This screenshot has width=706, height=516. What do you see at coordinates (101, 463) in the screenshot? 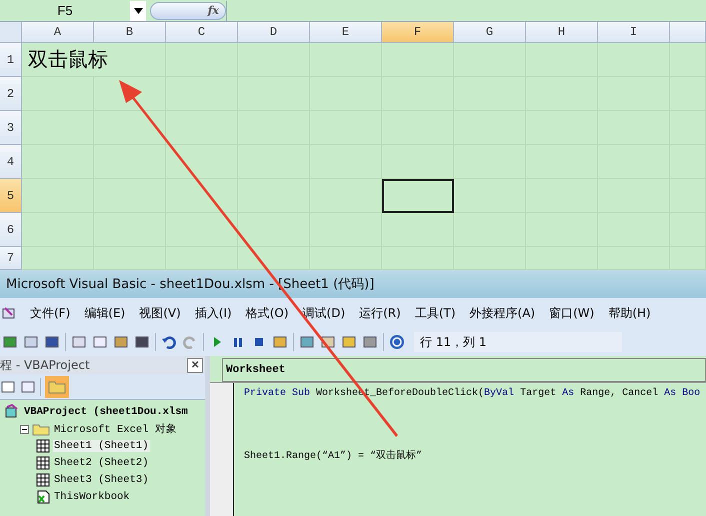
I see `tree-item: Sheet2 (Sheet2)` at bounding box center [101, 463].